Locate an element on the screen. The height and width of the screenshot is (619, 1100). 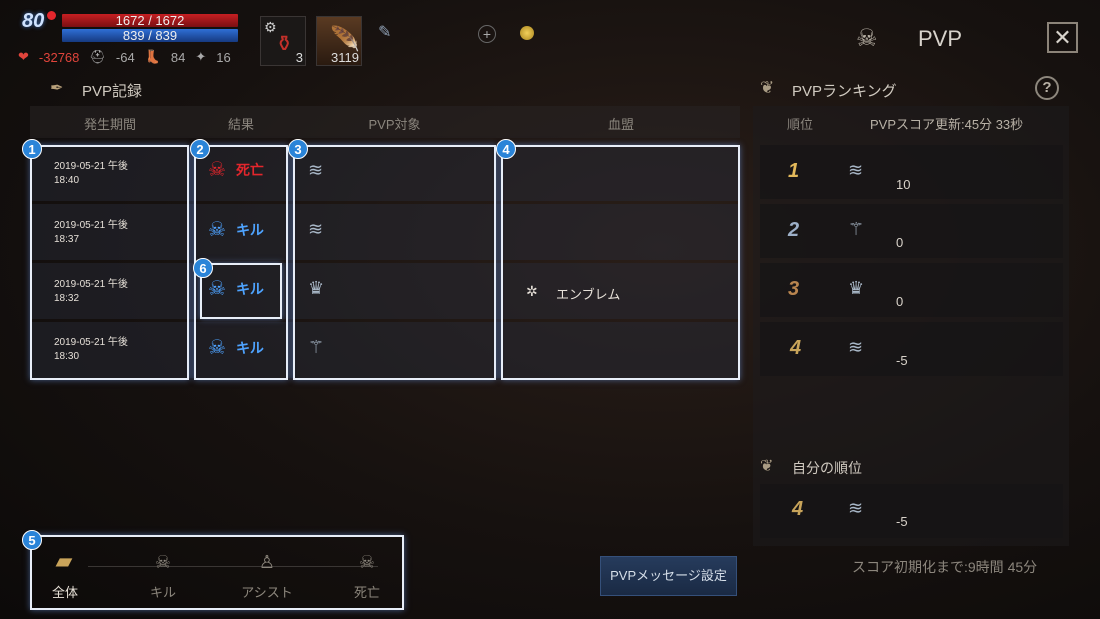
highlight-clan is located at coordinates (620, 262).